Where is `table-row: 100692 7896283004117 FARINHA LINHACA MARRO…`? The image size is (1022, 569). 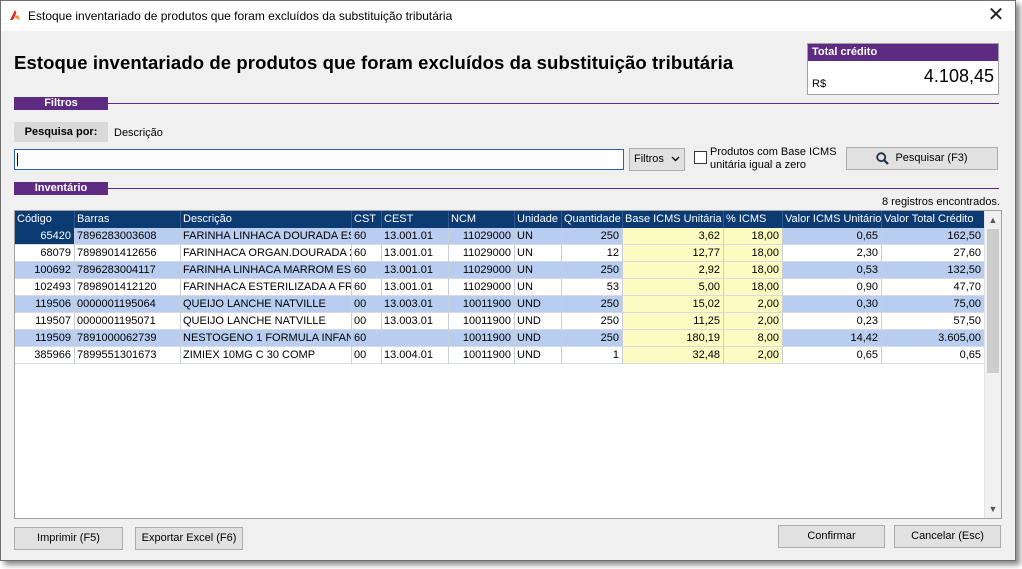
table-row: 100692 7896283004117 FARINHA LINHACA MARRO… is located at coordinates (500, 270).